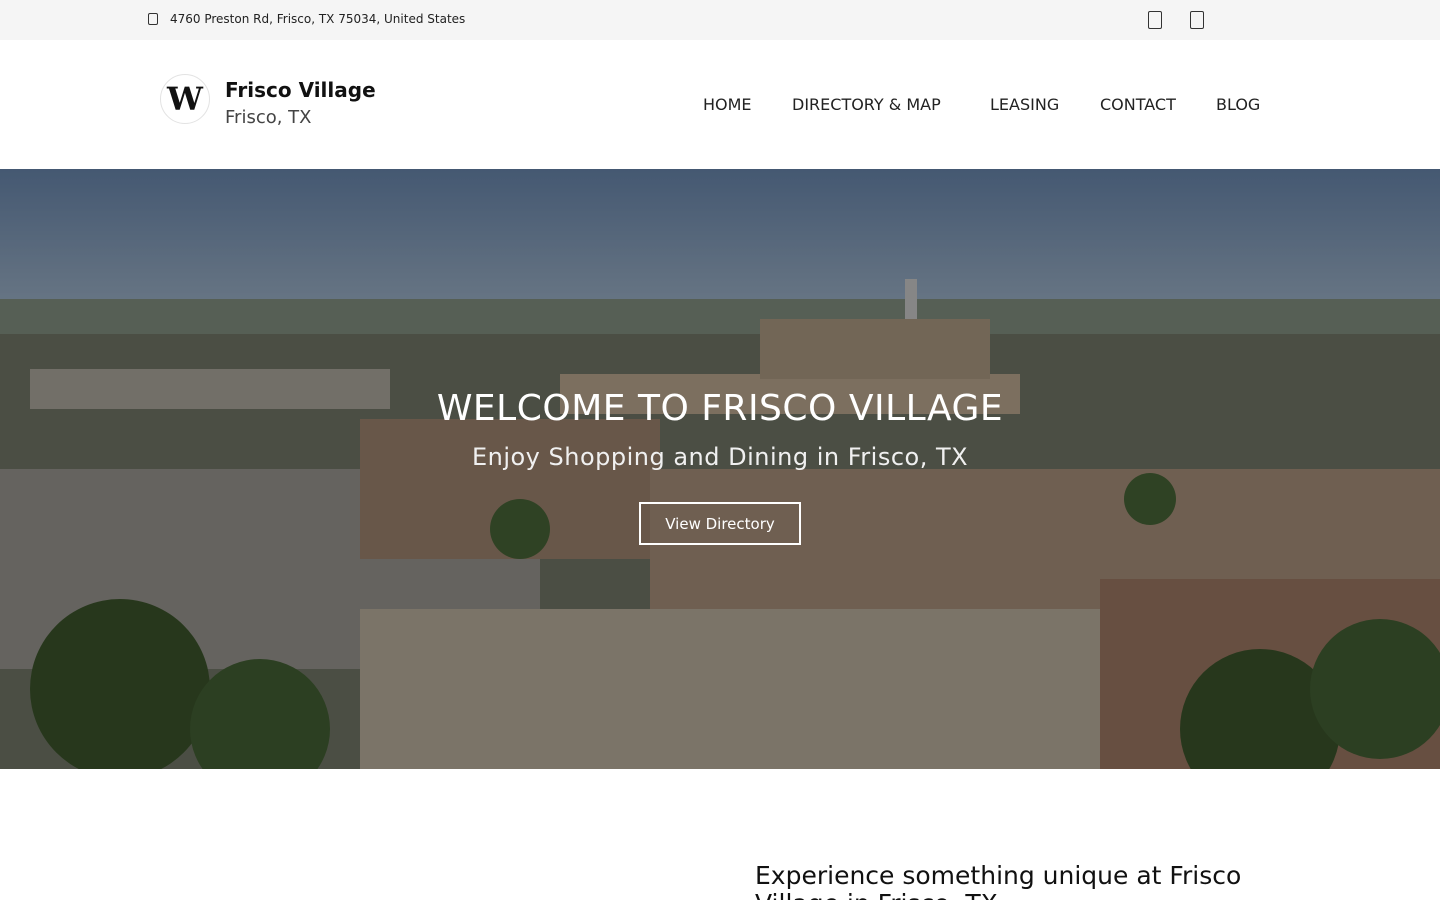 Image resolution: width=1440 pixels, height=900 pixels. Describe the element at coordinates (1238, 104) in the screenshot. I see `nav-blog: BLOG` at that location.